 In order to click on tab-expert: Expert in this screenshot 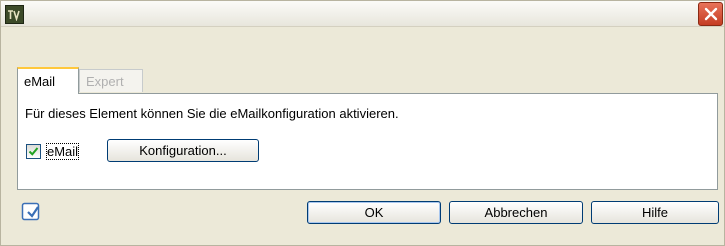, I will do `click(111, 80)`.